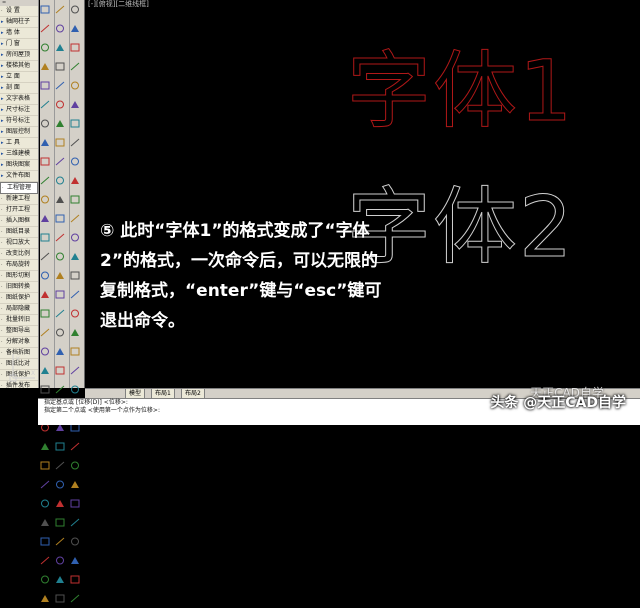 Image resolution: width=640 pixels, height=608 pixels. I want to click on menu-item: ▸ 文件布图, so click(19, 176).